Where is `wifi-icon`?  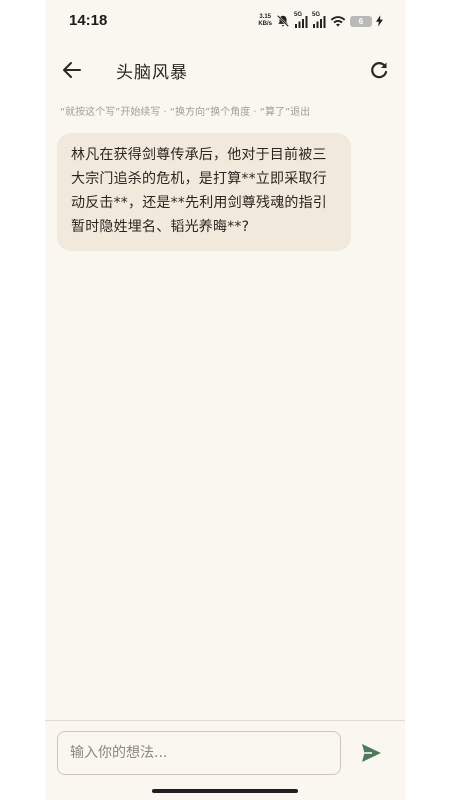 wifi-icon is located at coordinates (338, 21).